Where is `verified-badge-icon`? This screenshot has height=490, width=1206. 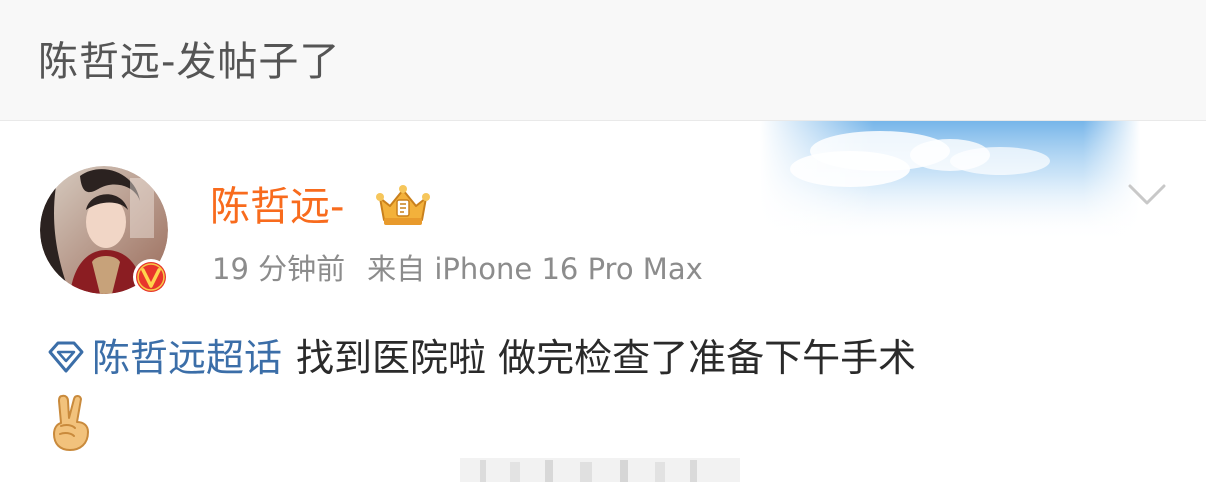
verified-badge-icon is located at coordinates (151, 277).